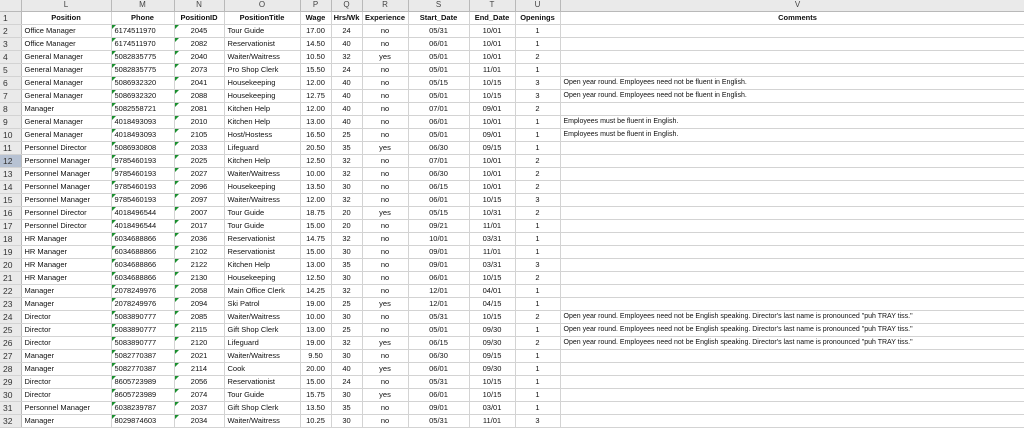  What do you see at coordinates (143, 122) in the screenshot?
I see `table-cell: 4018493093` at bounding box center [143, 122].